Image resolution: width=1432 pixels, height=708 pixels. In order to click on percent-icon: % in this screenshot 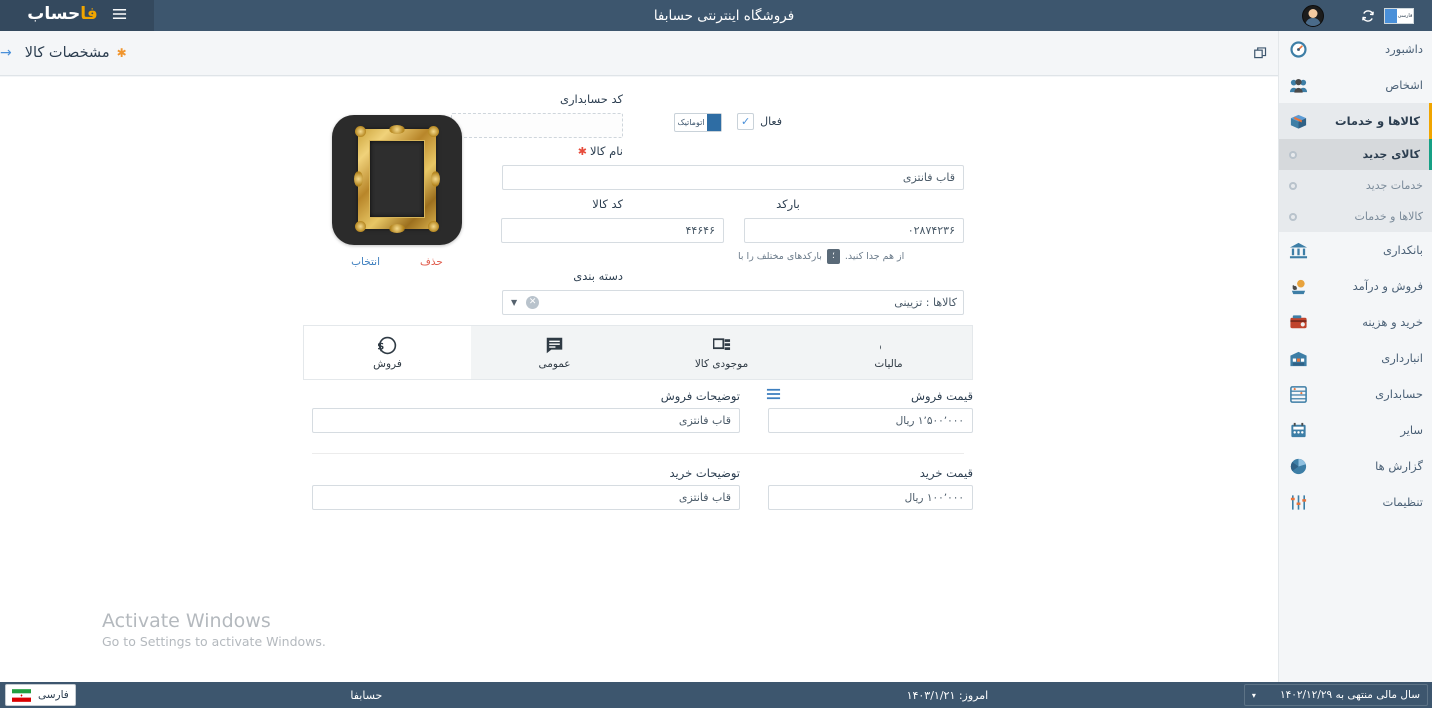, I will do `click(889, 345)`.